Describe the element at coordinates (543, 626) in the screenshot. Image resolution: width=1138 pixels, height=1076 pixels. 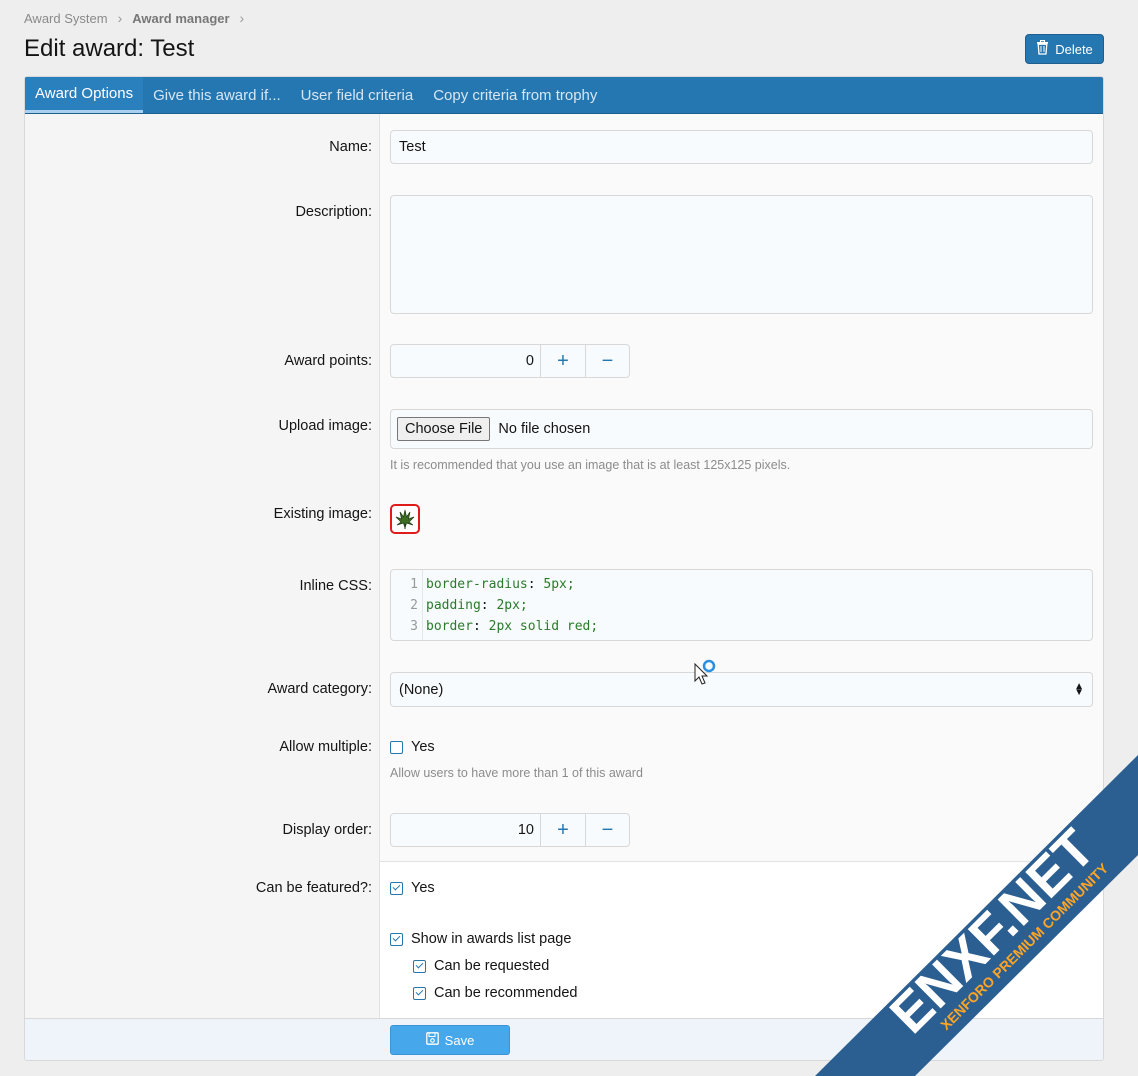
I see `css-value: 2px solid red;` at that location.